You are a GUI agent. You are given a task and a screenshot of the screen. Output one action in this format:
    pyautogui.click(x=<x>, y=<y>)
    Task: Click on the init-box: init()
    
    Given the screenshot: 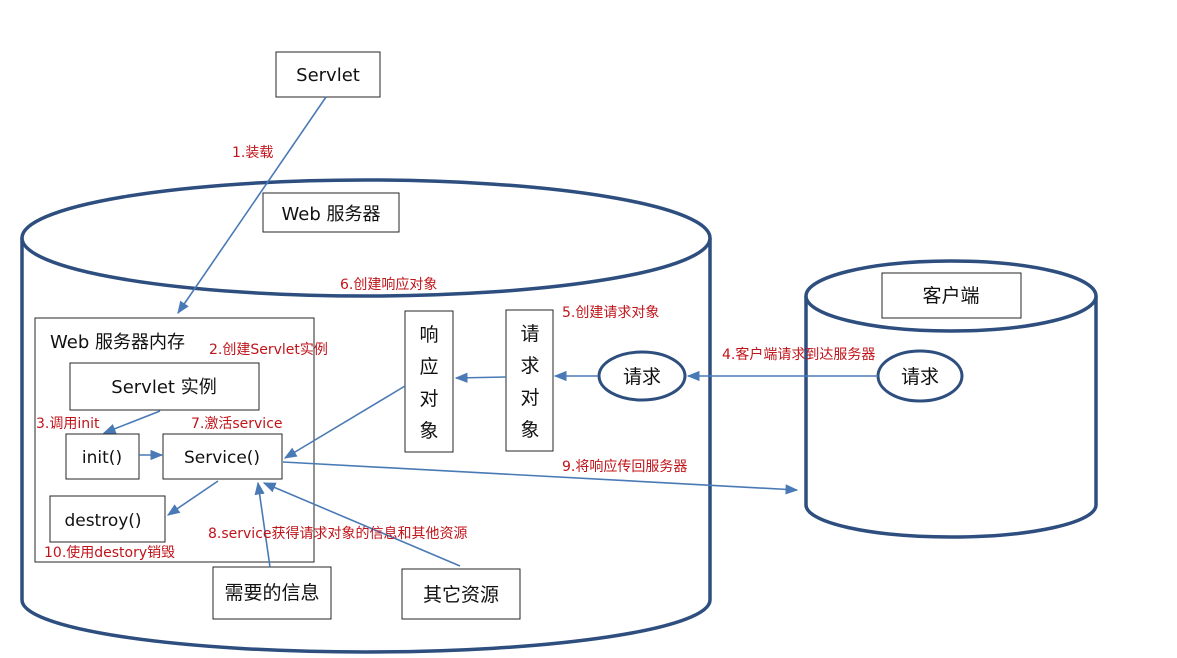 What is the action you would take?
    pyautogui.click(x=102, y=456)
    